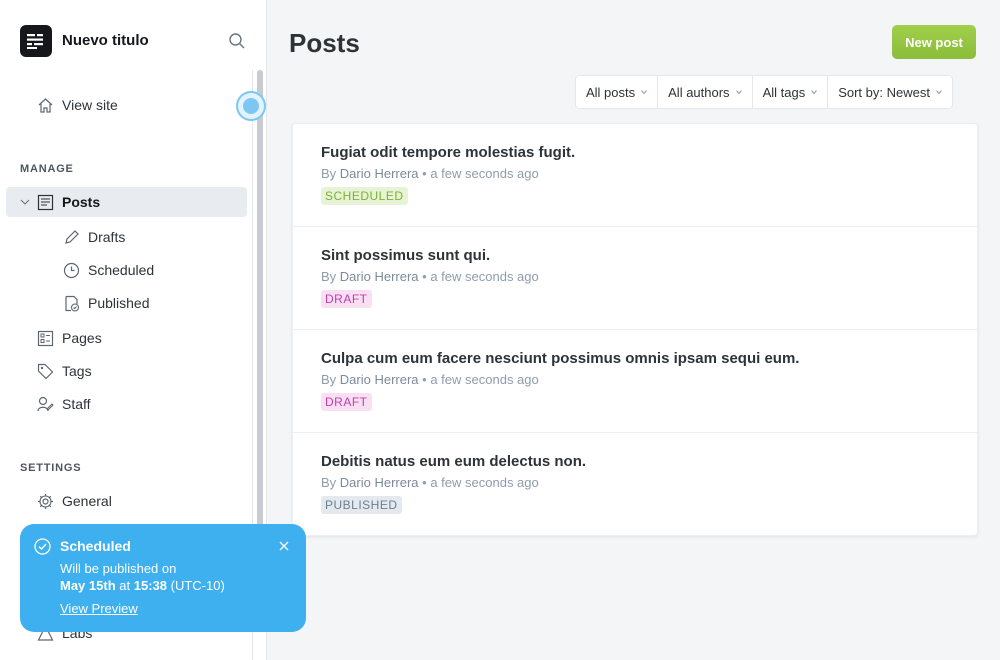 The image size is (1000, 660). What do you see at coordinates (237, 41) in the screenshot?
I see `search-icon` at bounding box center [237, 41].